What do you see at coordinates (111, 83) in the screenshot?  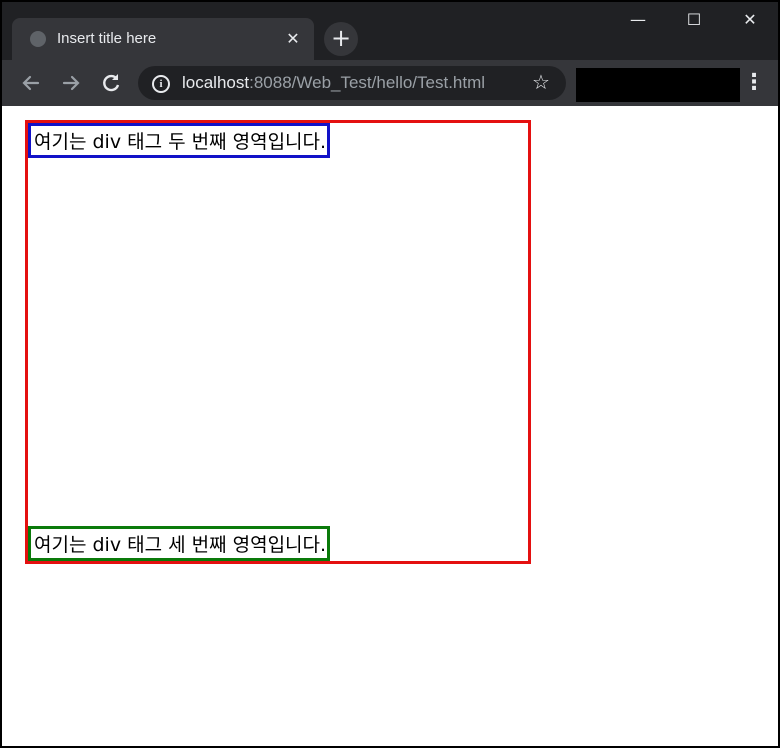 I see `reload-icon` at bounding box center [111, 83].